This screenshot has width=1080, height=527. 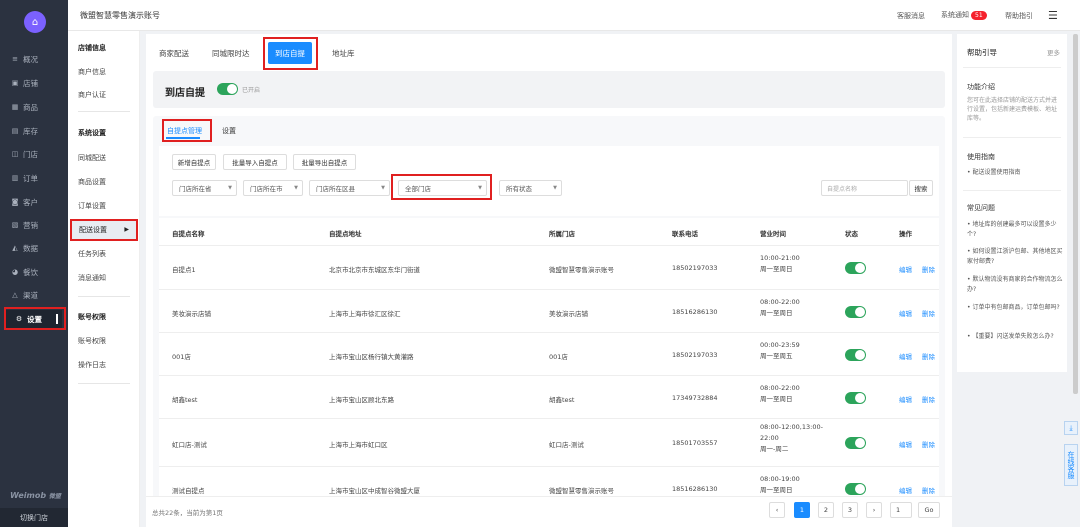 What do you see at coordinates (530, 188) in the screenshot?
I see `status-select: 所有状态 ▼` at bounding box center [530, 188].